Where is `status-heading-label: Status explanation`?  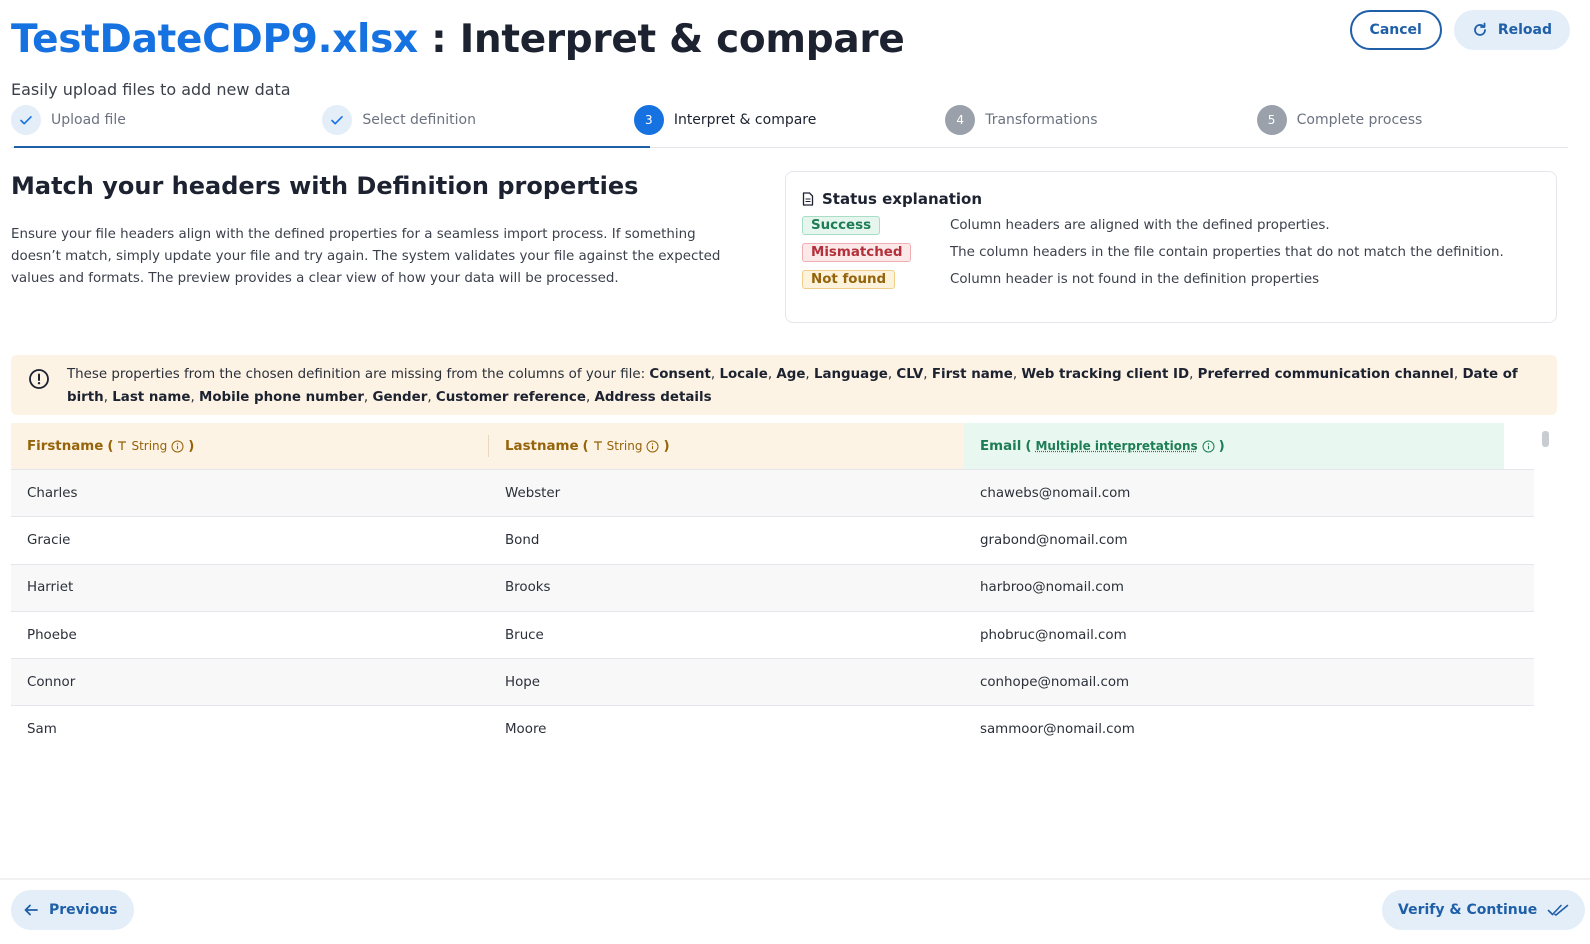
status-heading-label: Status explanation is located at coordinates (902, 199).